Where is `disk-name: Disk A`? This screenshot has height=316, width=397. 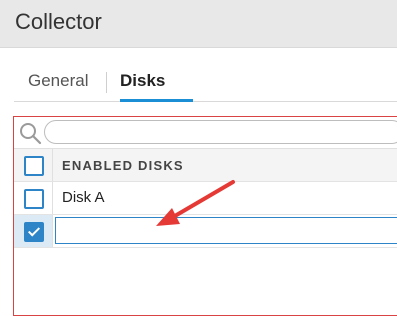 disk-name: Disk A is located at coordinates (83, 197).